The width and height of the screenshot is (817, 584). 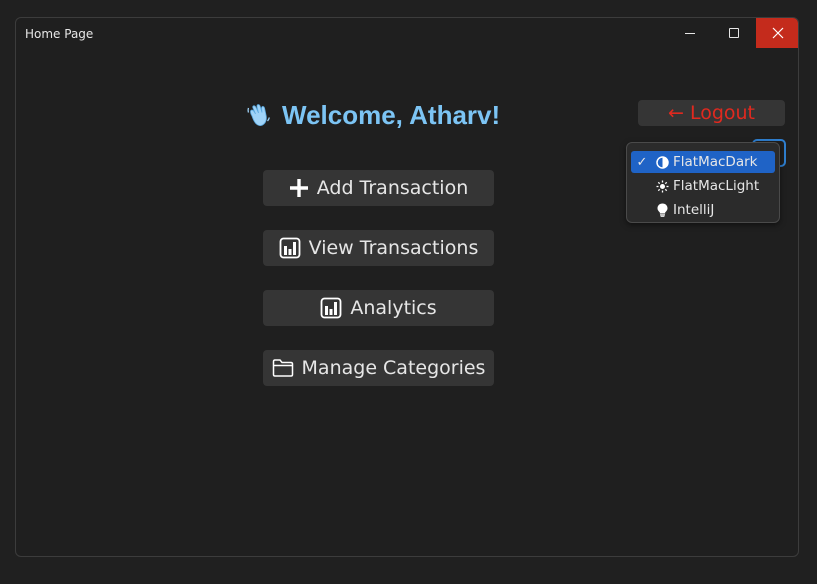 I want to click on add-transaction-label: Add Transaction, so click(x=392, y=188).